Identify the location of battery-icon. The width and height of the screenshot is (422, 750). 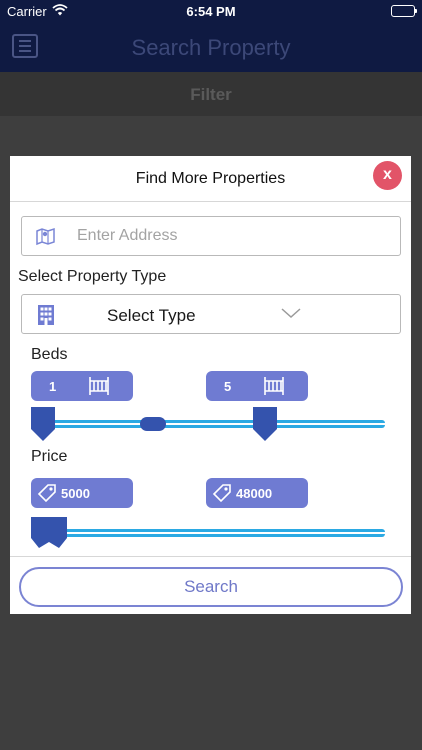
(404, 11).